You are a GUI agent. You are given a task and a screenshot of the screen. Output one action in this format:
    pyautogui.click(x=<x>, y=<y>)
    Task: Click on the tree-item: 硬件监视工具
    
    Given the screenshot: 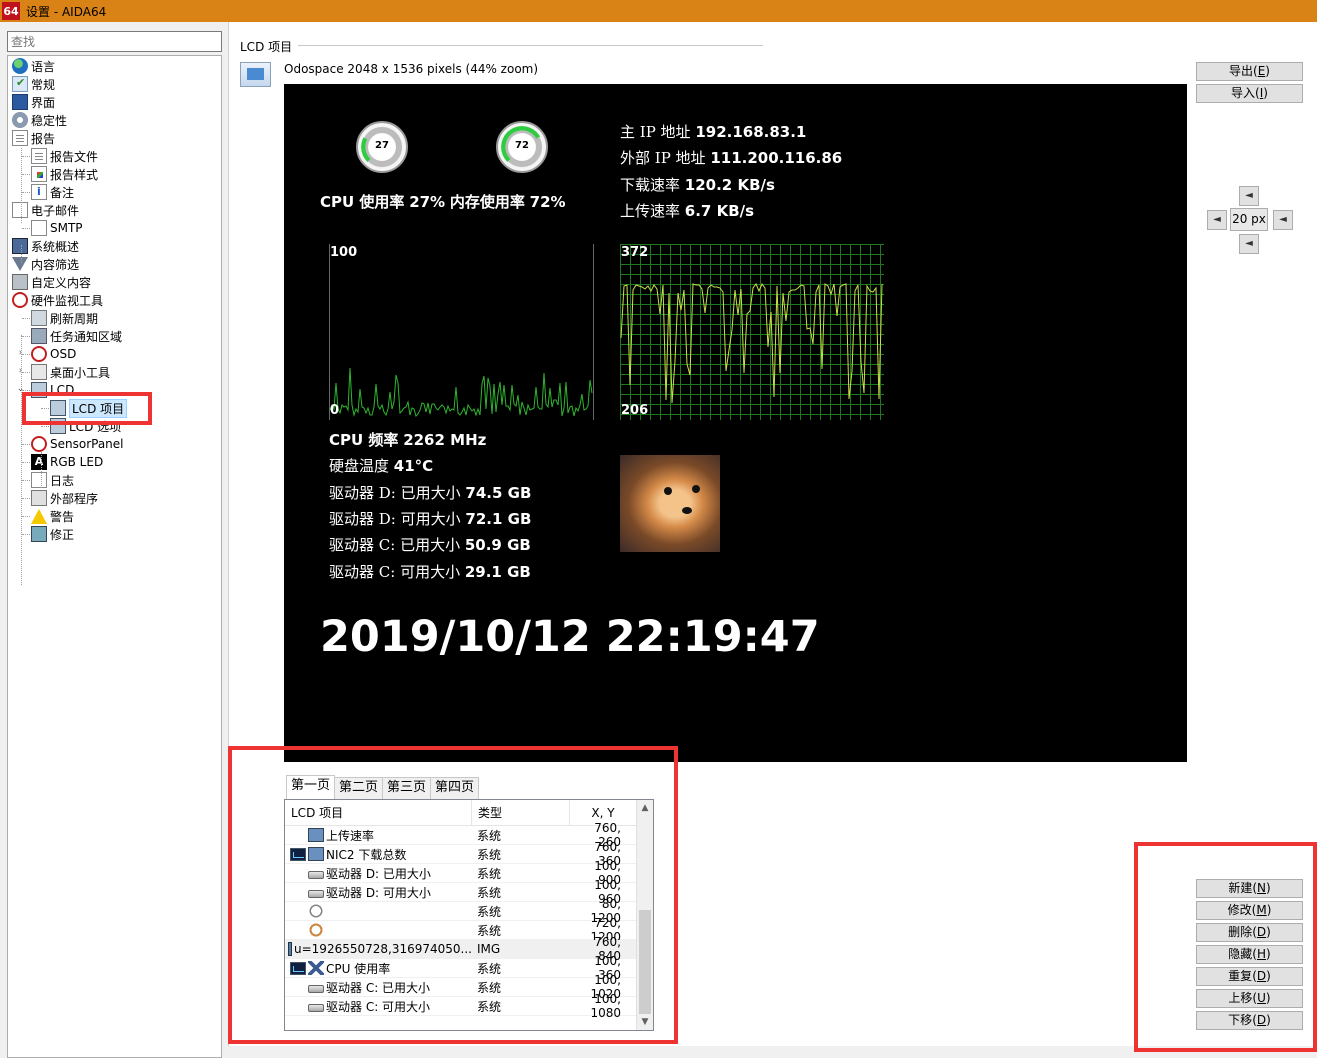 What is the action you would take?
    pyautogui.click(x=57, y=300)
    